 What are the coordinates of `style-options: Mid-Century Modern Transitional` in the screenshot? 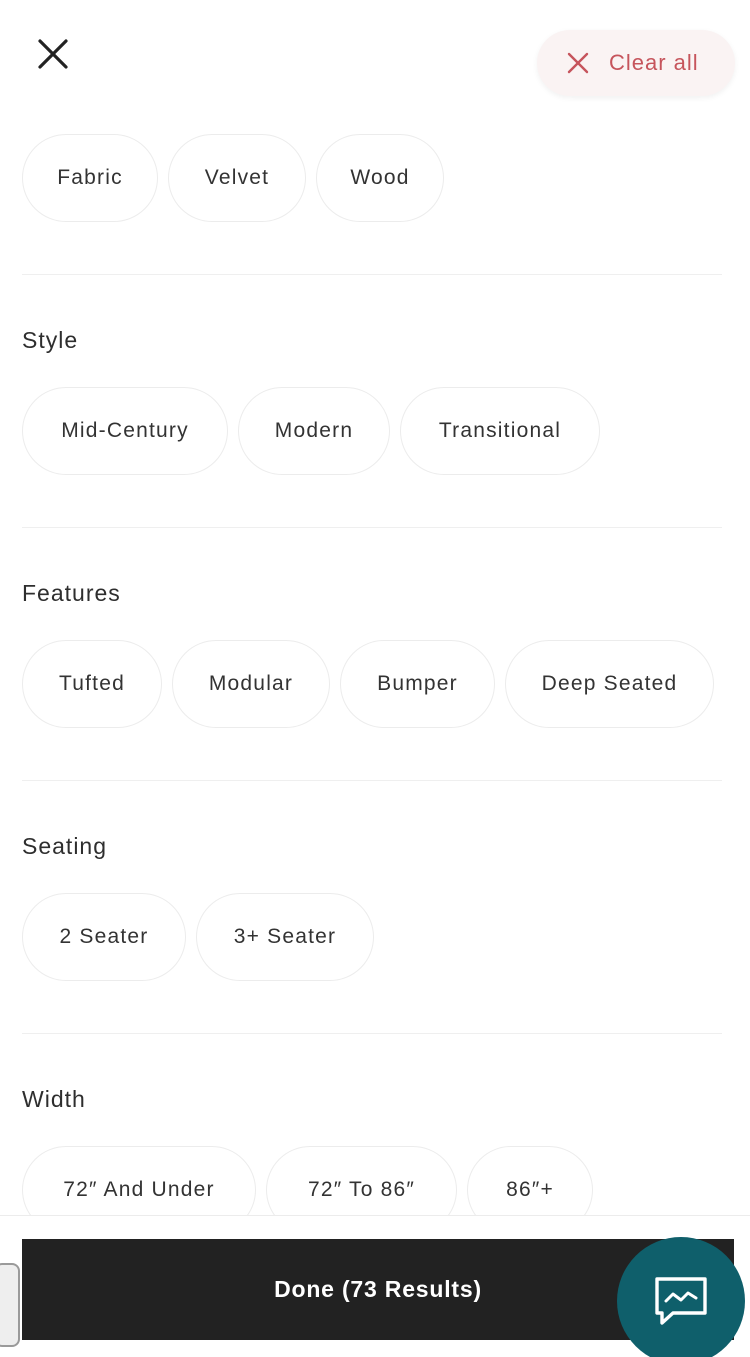 It's located at (316, 431).